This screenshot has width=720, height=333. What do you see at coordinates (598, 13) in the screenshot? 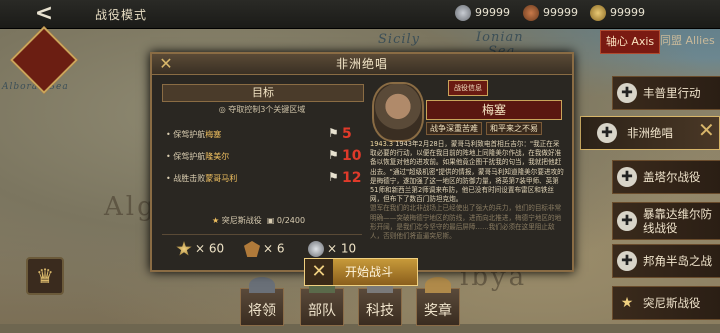
I see `star-icon` at bounding box center [598, 13].